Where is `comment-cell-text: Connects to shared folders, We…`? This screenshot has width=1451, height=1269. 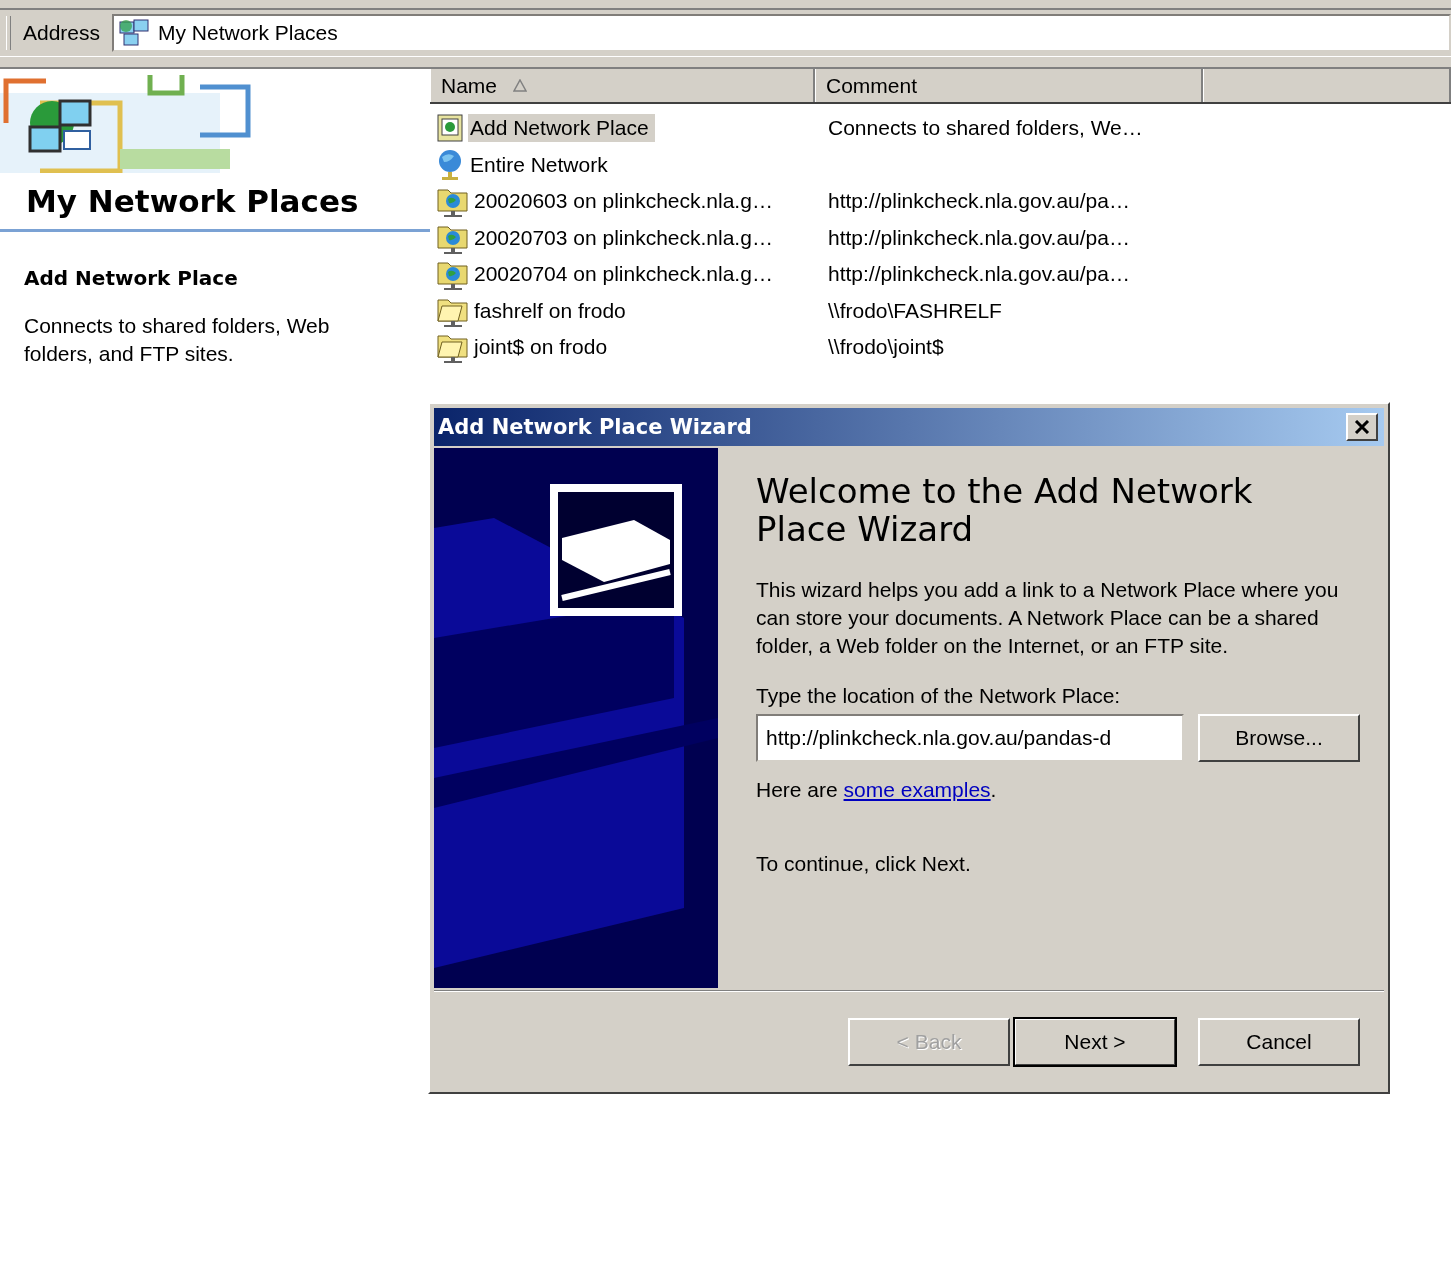 comment-cell-text: Connects to shared folders, We… is located at coordinates (985, 128).